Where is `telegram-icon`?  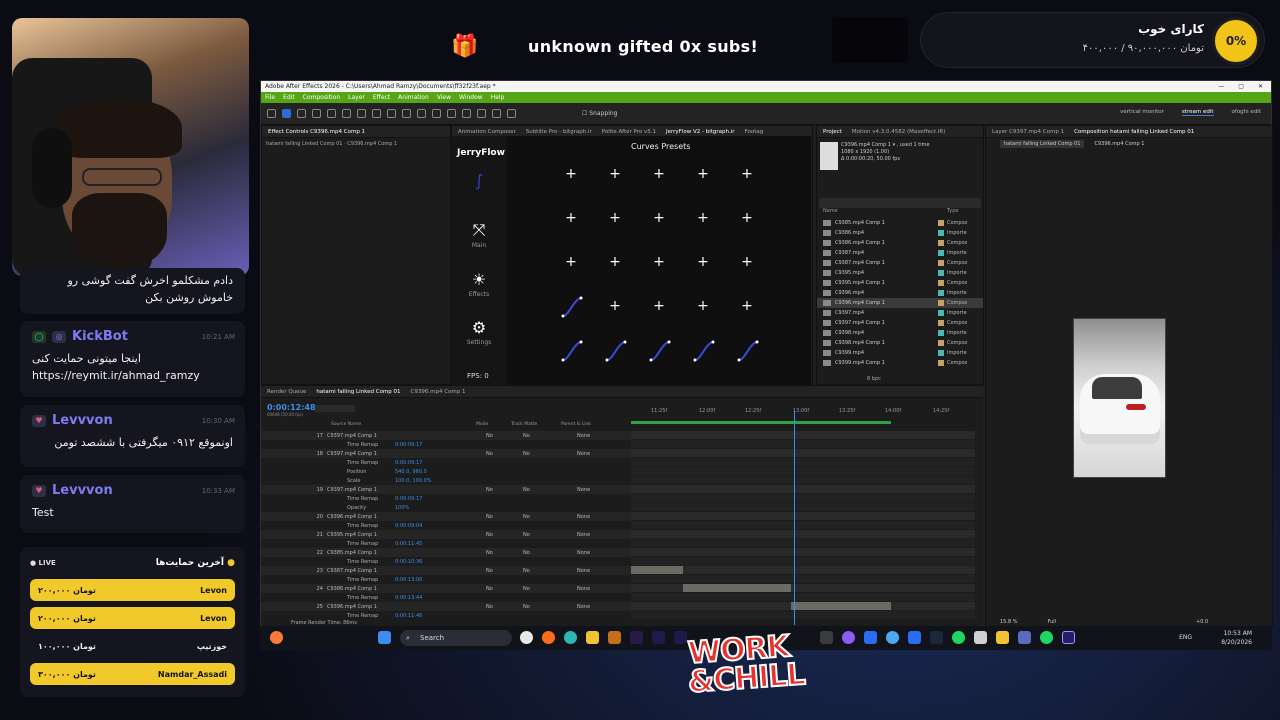 telegram-icon is located at coordinates (892, 637).